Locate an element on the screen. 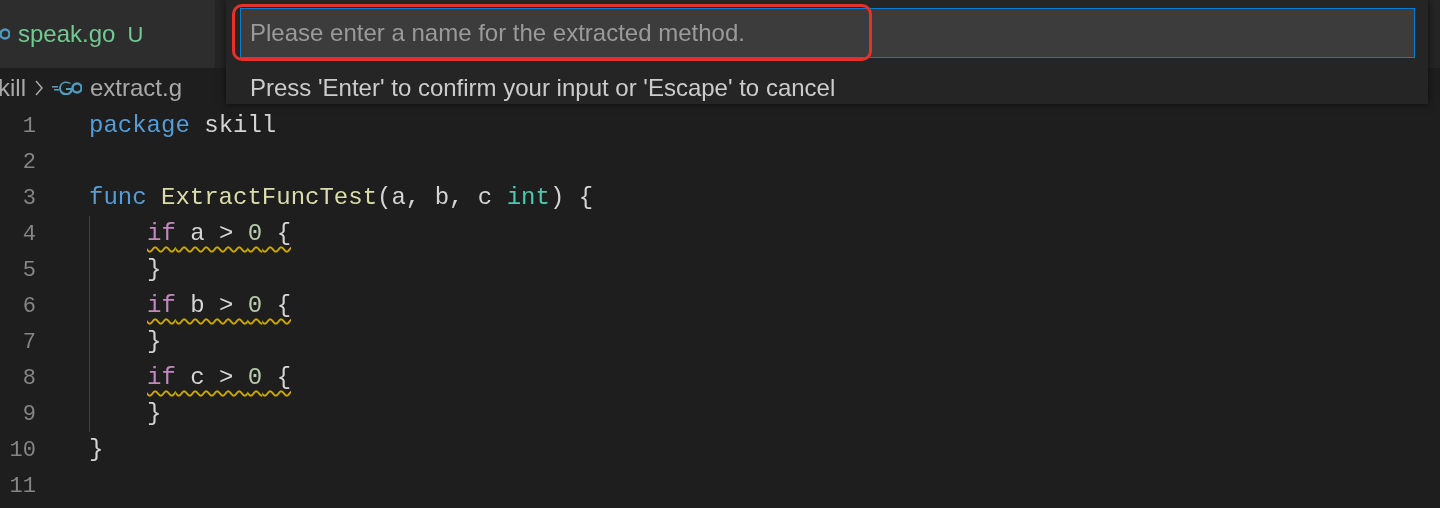  line-number: 3 is located at coordinates (28, 198).